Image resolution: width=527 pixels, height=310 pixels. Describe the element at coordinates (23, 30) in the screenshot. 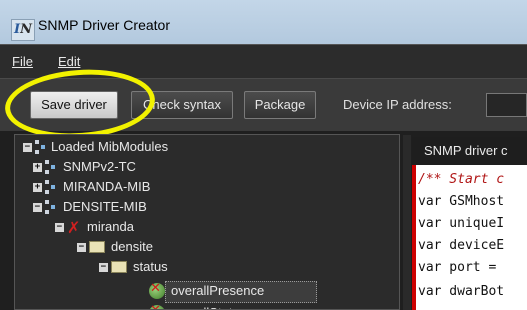

I see `app-logo-icon: IN` at that location.